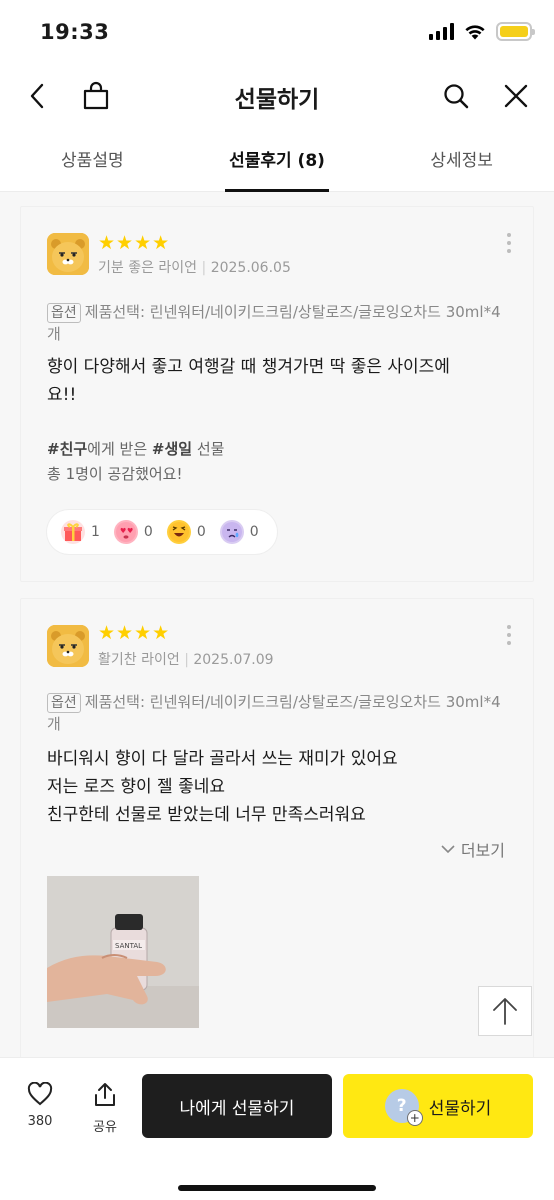  Describe the element at coordinates (482, 850) in the screenshot. I see `show-more-label: 더보기` at that location.